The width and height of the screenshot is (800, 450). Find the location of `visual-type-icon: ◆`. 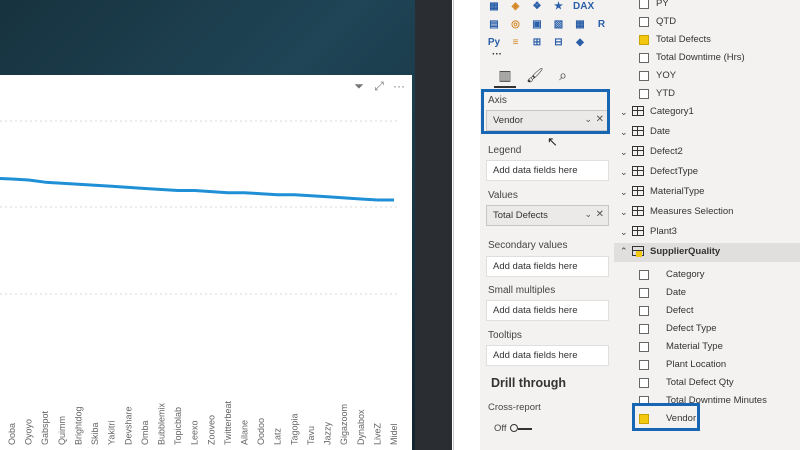

visual-type-icon: ◆ is located at coordinates (580, 43).